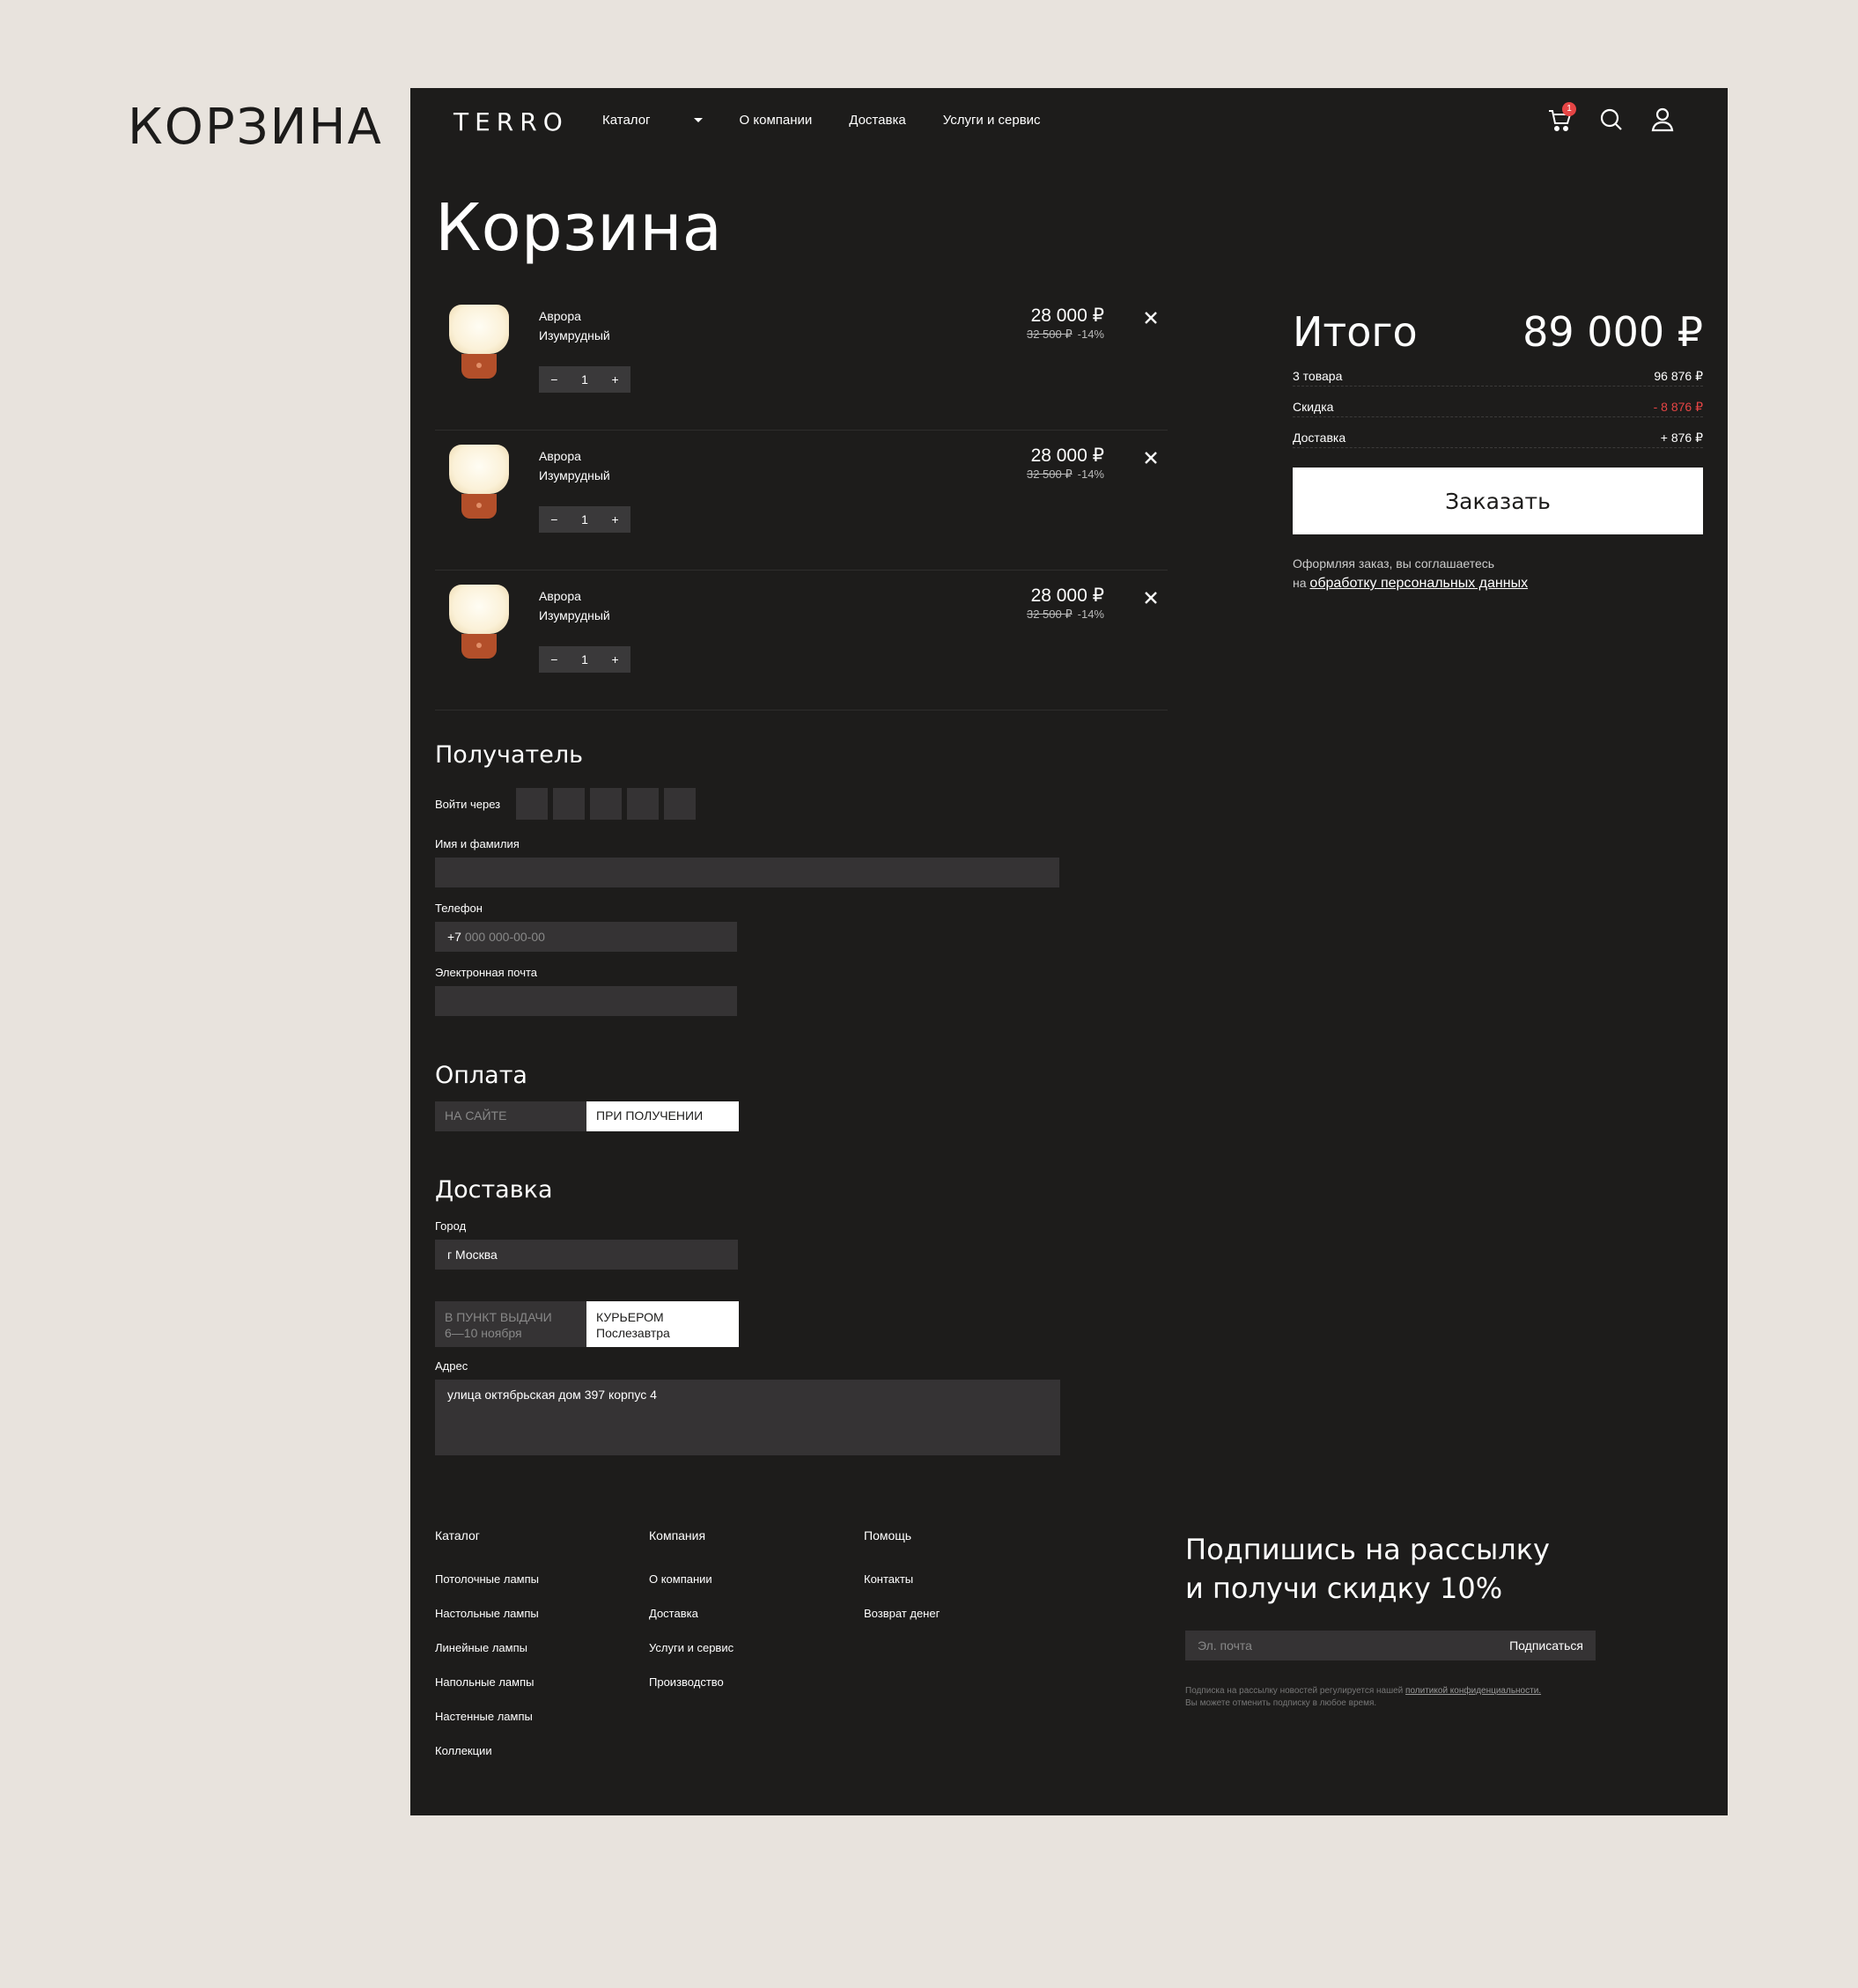 Image resolution: width=1858 pixels, height=1988 pixels. What do you see at coordinates (1662, 120) in the screenshot?
I see `user-icon` at bounding box center [1662, 120].